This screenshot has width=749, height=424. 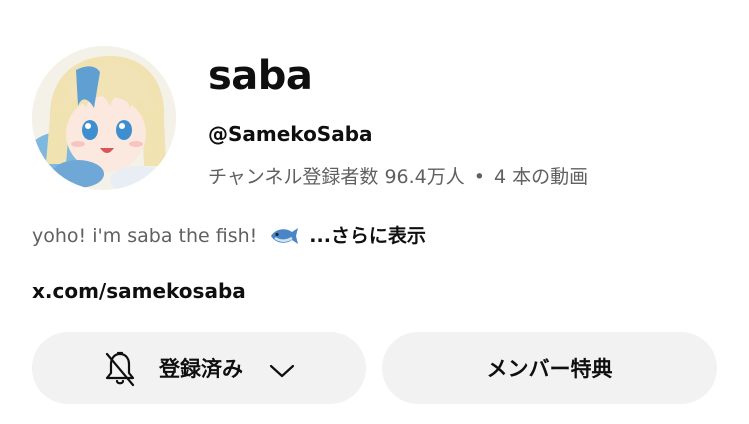 I want to click on membership-label: メンバー特典, so click(x=549, y=369).